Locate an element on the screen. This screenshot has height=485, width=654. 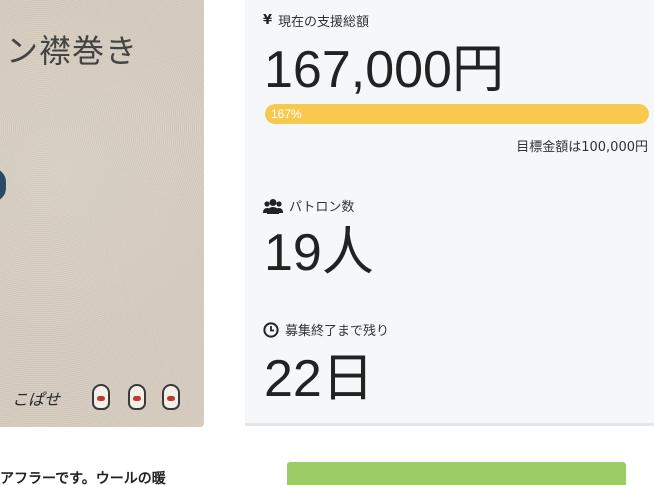
brand-logo: こぱせ is located at coordinates (102, 397).